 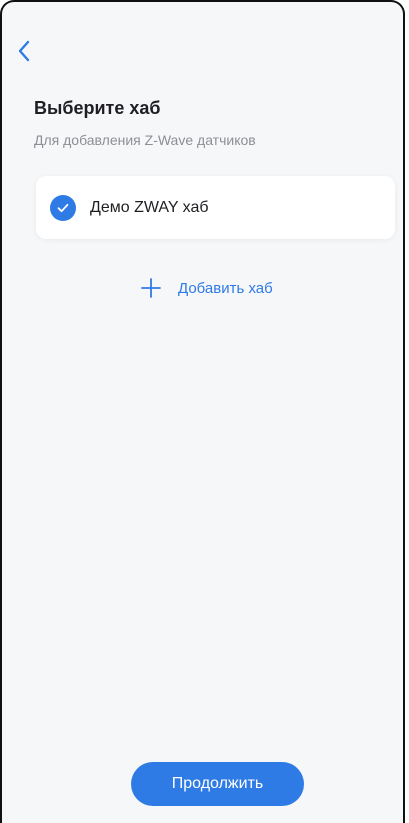 I want to click on back-button, so click(x=31, y=53).